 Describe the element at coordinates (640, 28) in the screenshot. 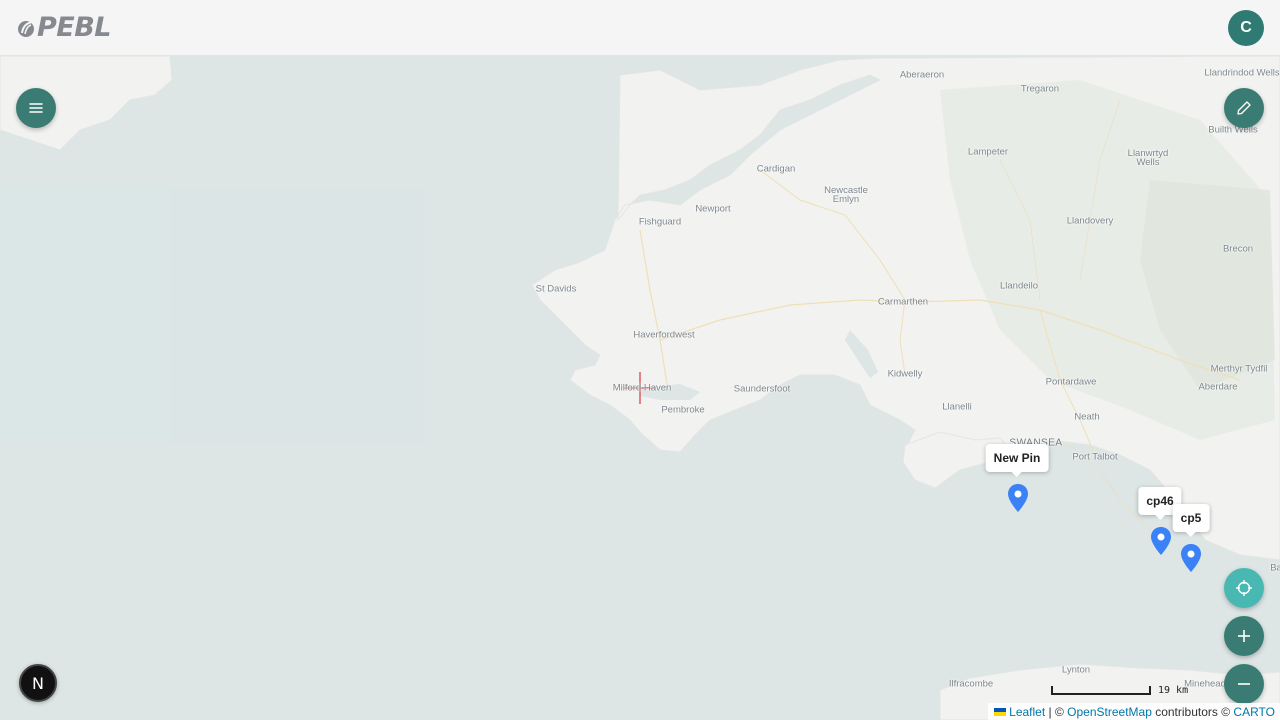

I see `top-bar: PEBL C` at that location.